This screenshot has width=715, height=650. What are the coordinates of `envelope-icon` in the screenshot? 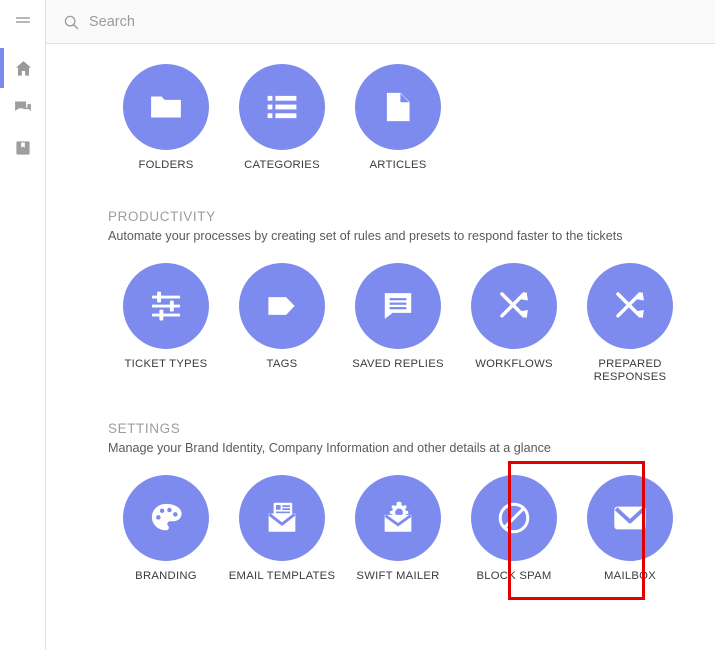 It's located at (630, 518).